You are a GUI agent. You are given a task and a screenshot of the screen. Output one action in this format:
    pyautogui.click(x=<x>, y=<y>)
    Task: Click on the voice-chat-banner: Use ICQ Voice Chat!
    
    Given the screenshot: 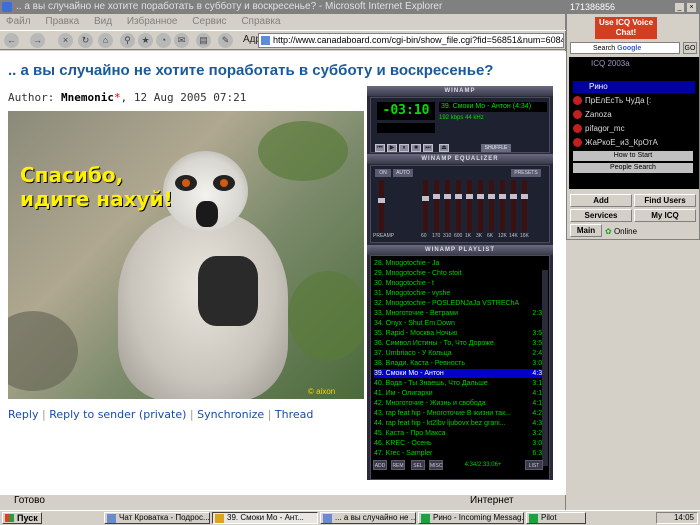 What is the action you would take?
    pyautogui.click(x=626, y=28)
    